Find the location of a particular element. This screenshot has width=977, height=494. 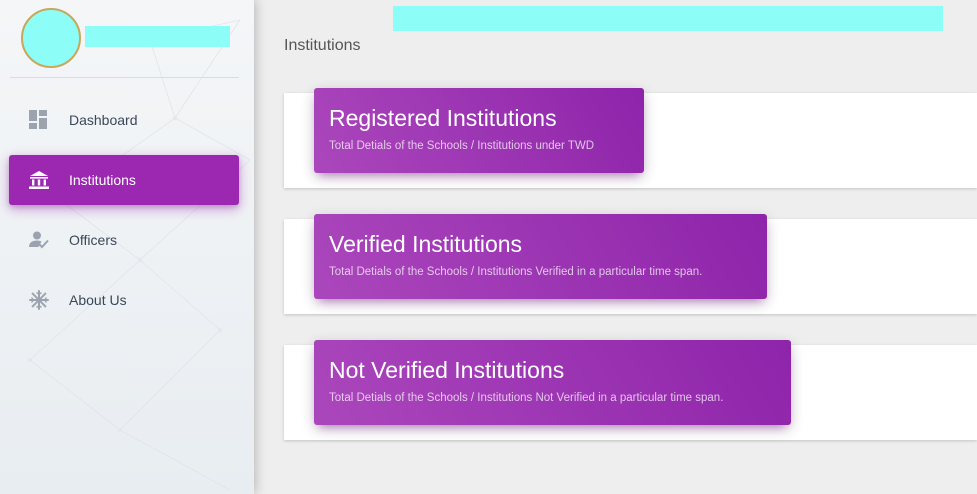

card-title: Registered Institutions is located at coordinates (443, 118).